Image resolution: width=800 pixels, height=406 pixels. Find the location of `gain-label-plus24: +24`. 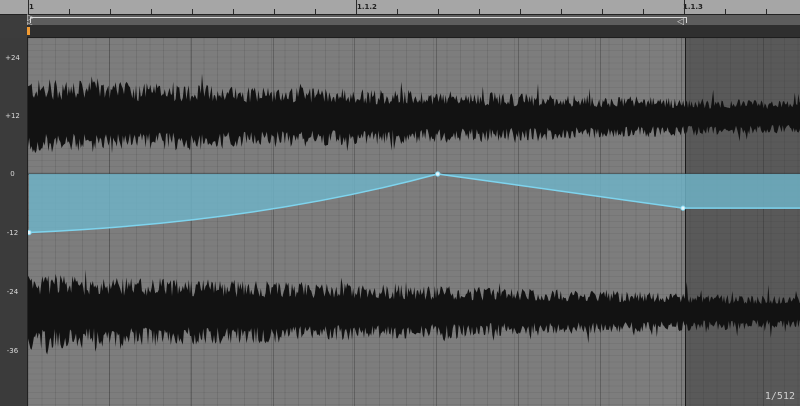

gain-label-plus24: +24 is located at coordinates (12, 58).